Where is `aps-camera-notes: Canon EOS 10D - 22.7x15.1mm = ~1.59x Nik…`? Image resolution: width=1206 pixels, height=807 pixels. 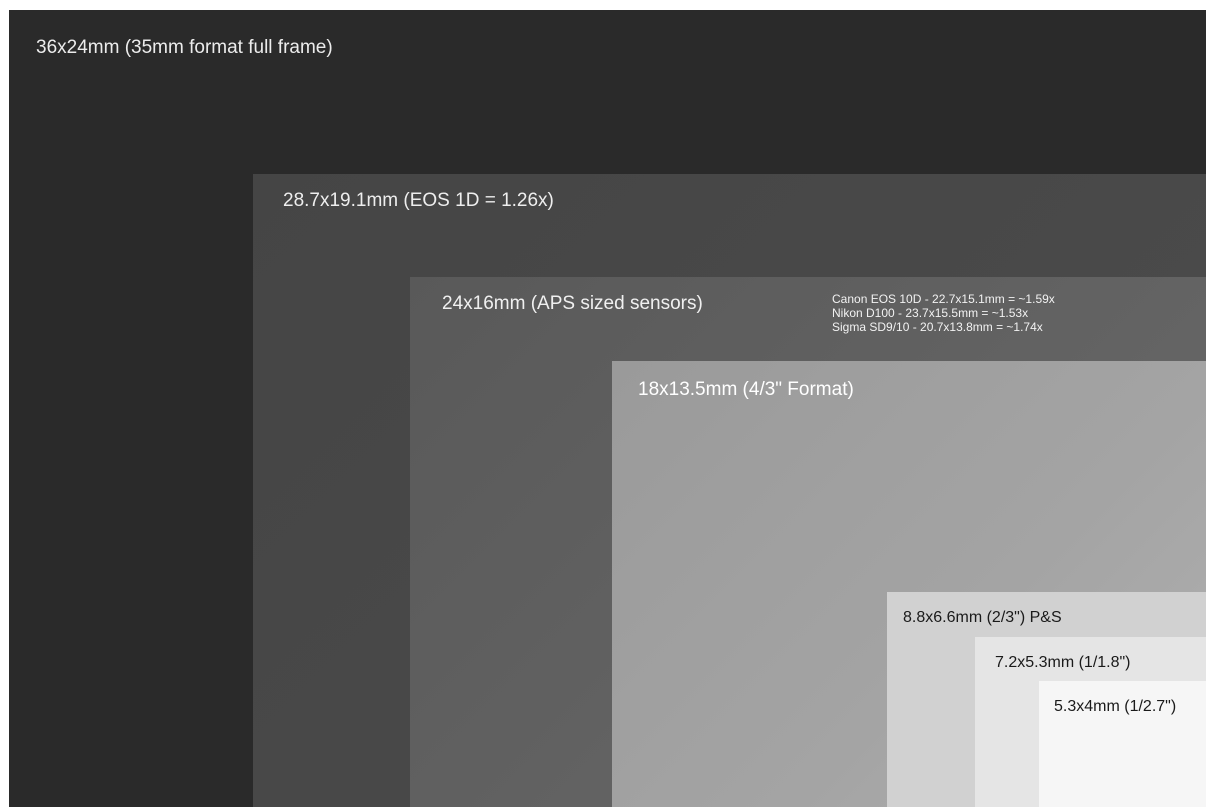 aps-camera-notes: Canon EOS 10D - 22.7x15.1mm = ~1.59x Nik… is located at coordinates (943, 313).